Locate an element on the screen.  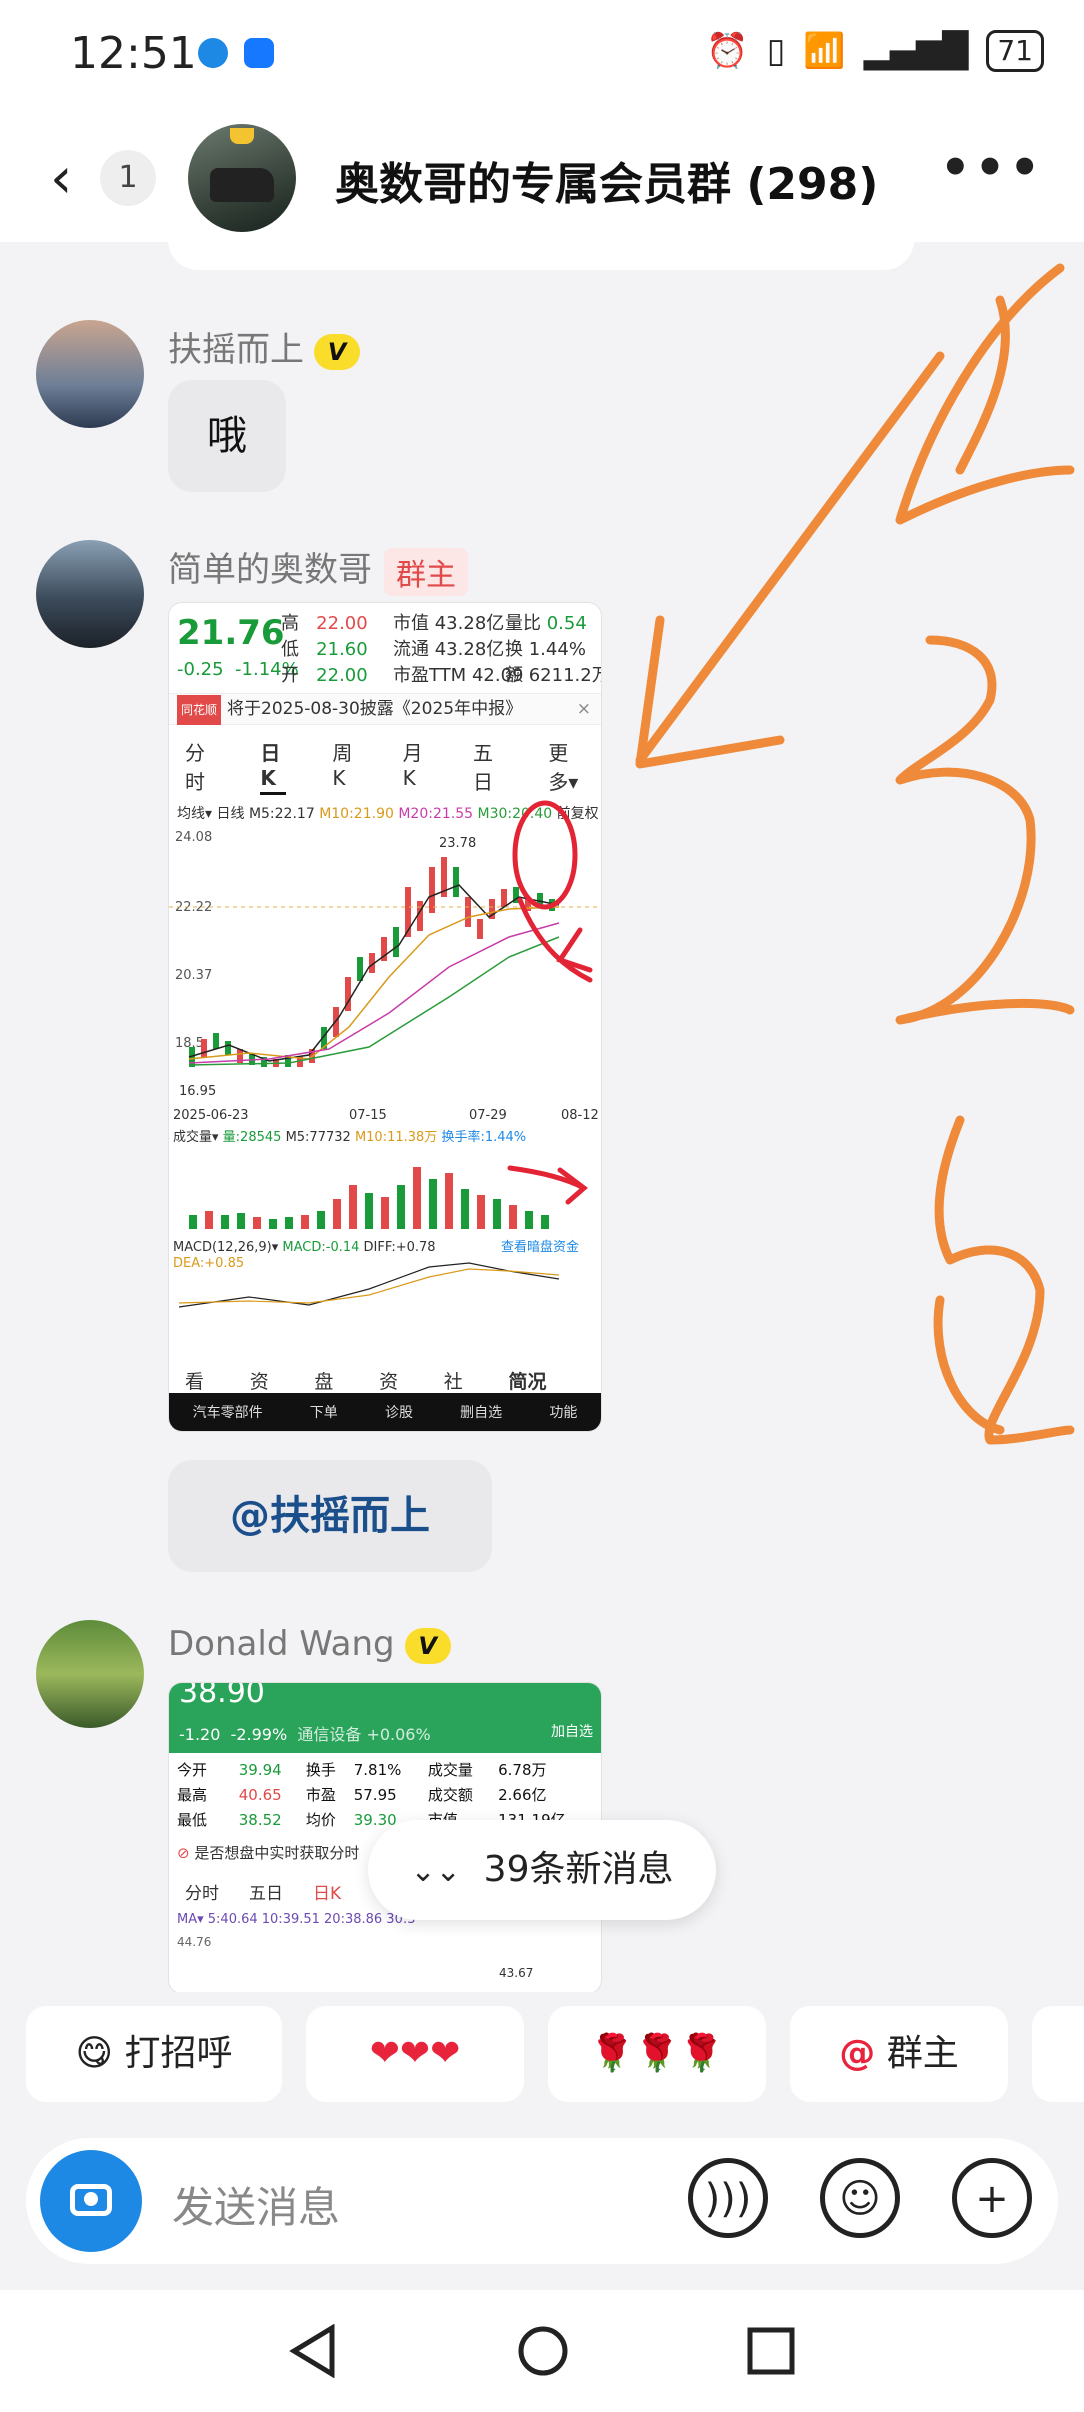
y-tick: 24.08 is located at coordinates (193, 837).